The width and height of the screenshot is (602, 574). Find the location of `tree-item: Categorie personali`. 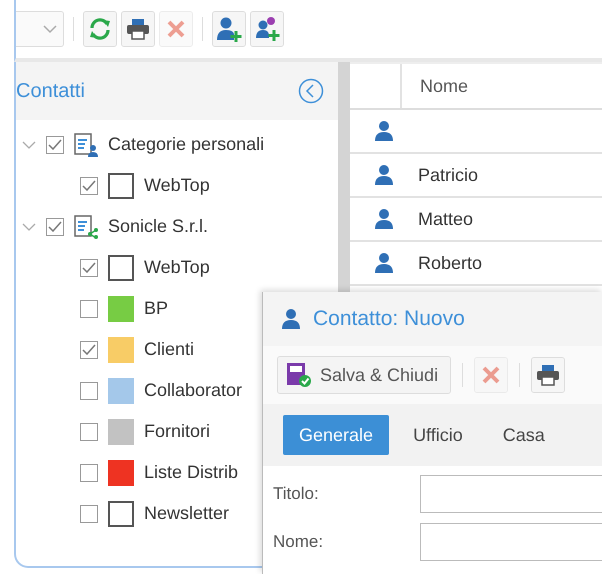

tree-item: Categorie personali is located at coordinates (186, 144).